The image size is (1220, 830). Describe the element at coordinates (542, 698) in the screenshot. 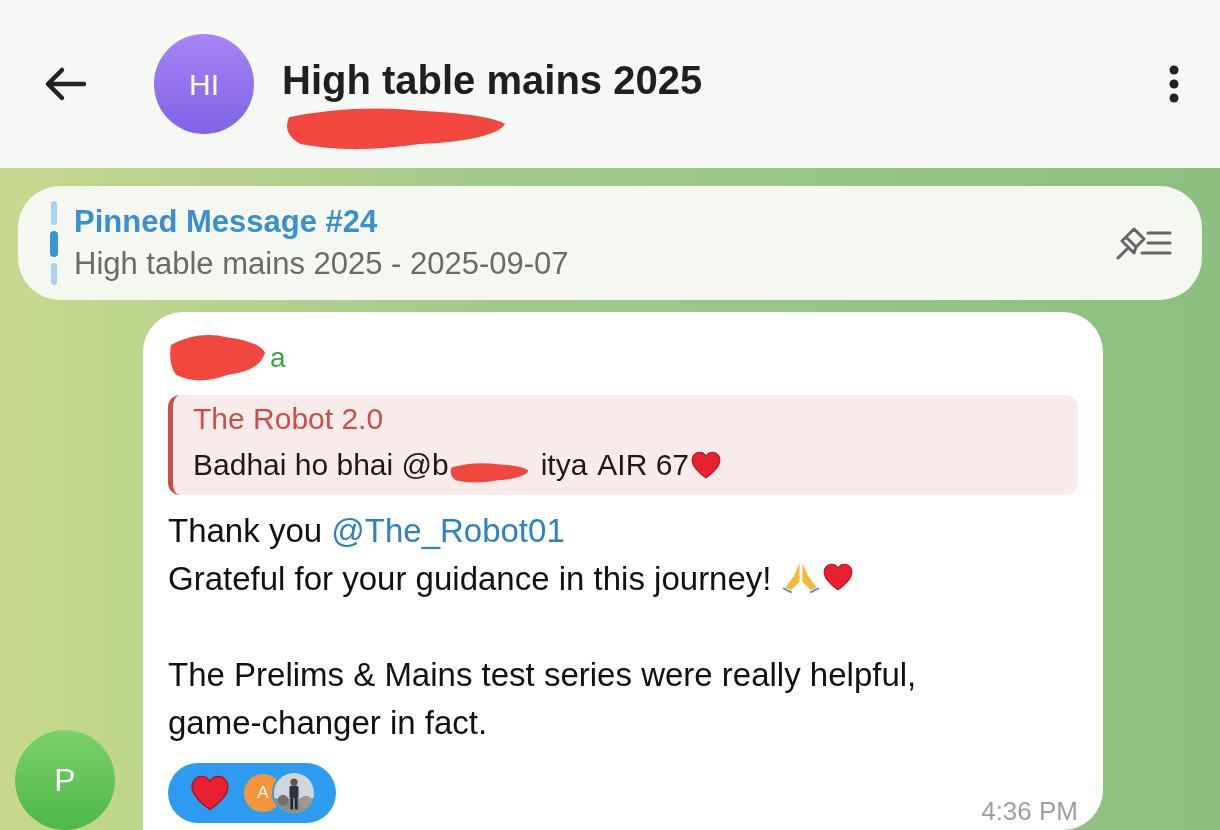

I see `message-text: The Prelims & Mains test series were really helpful, game-changer in fact.` at that location.